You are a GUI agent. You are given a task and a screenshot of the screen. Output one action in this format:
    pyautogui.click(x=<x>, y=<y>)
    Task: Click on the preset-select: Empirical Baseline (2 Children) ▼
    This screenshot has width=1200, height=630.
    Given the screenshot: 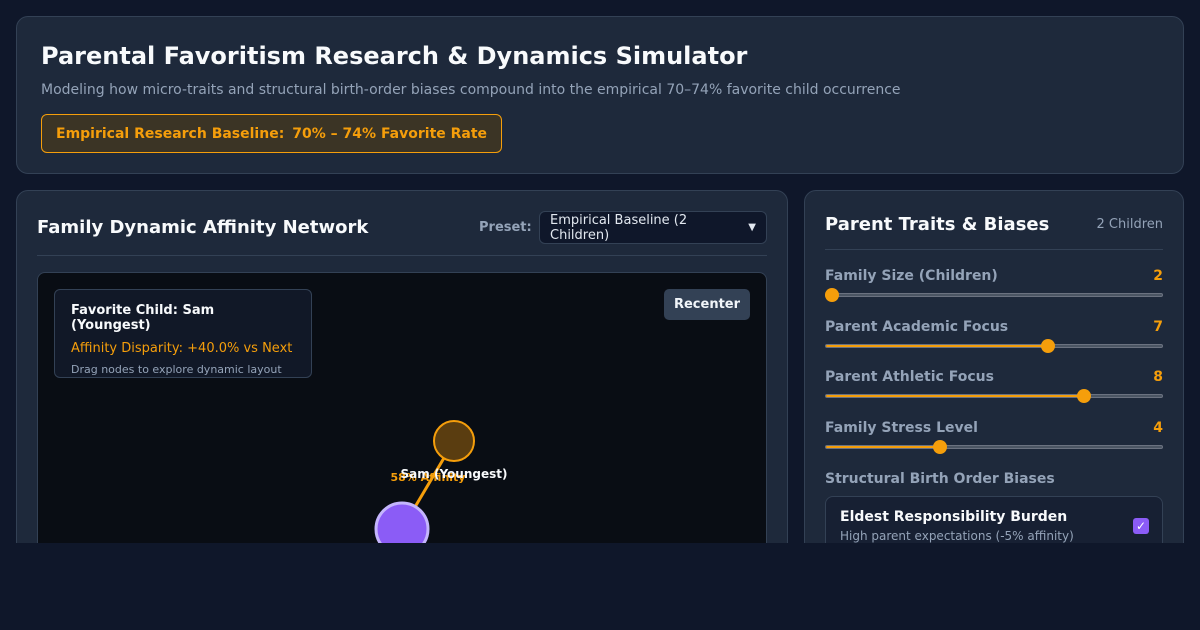 What is the action you would take?
    pyautogui.click(x=653, y=227)
    